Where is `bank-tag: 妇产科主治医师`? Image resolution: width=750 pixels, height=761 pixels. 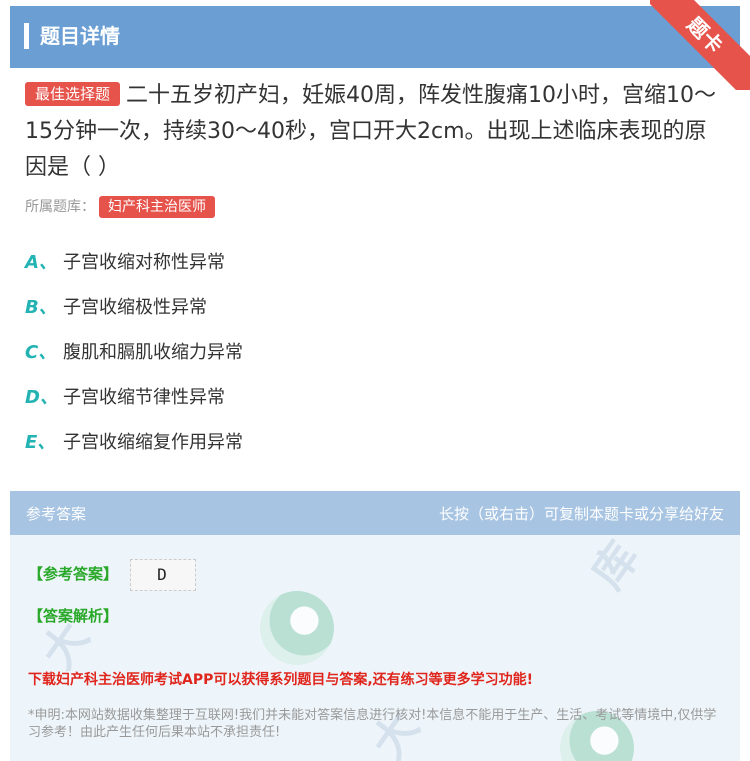 bank-tag: 妇产科主治医师 is located at coordinates (157, 207).